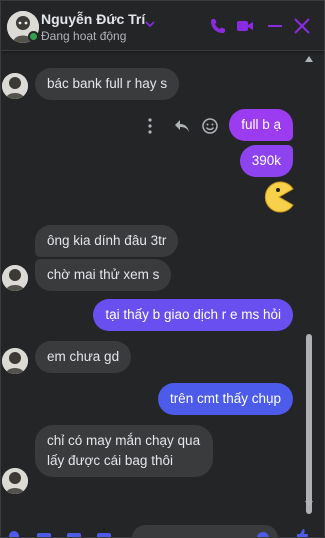  What do you see at coordinates (275, 26) in the screenshot?
I see `minimize-icon` at bounding box center [275, 26].